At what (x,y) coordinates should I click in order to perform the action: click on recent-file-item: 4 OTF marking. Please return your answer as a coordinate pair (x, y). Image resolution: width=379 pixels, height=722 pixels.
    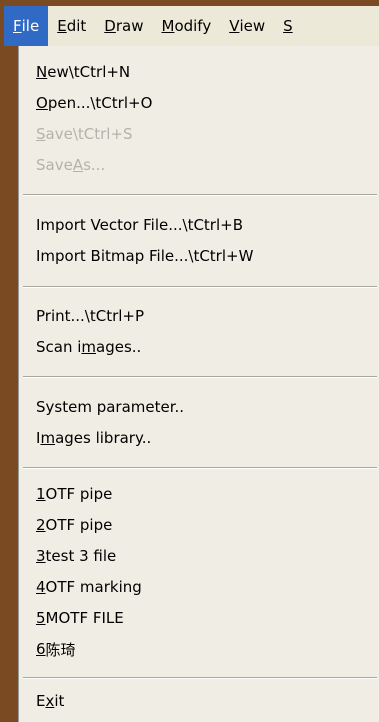
    Looking at the image, I should click on (89, 587).